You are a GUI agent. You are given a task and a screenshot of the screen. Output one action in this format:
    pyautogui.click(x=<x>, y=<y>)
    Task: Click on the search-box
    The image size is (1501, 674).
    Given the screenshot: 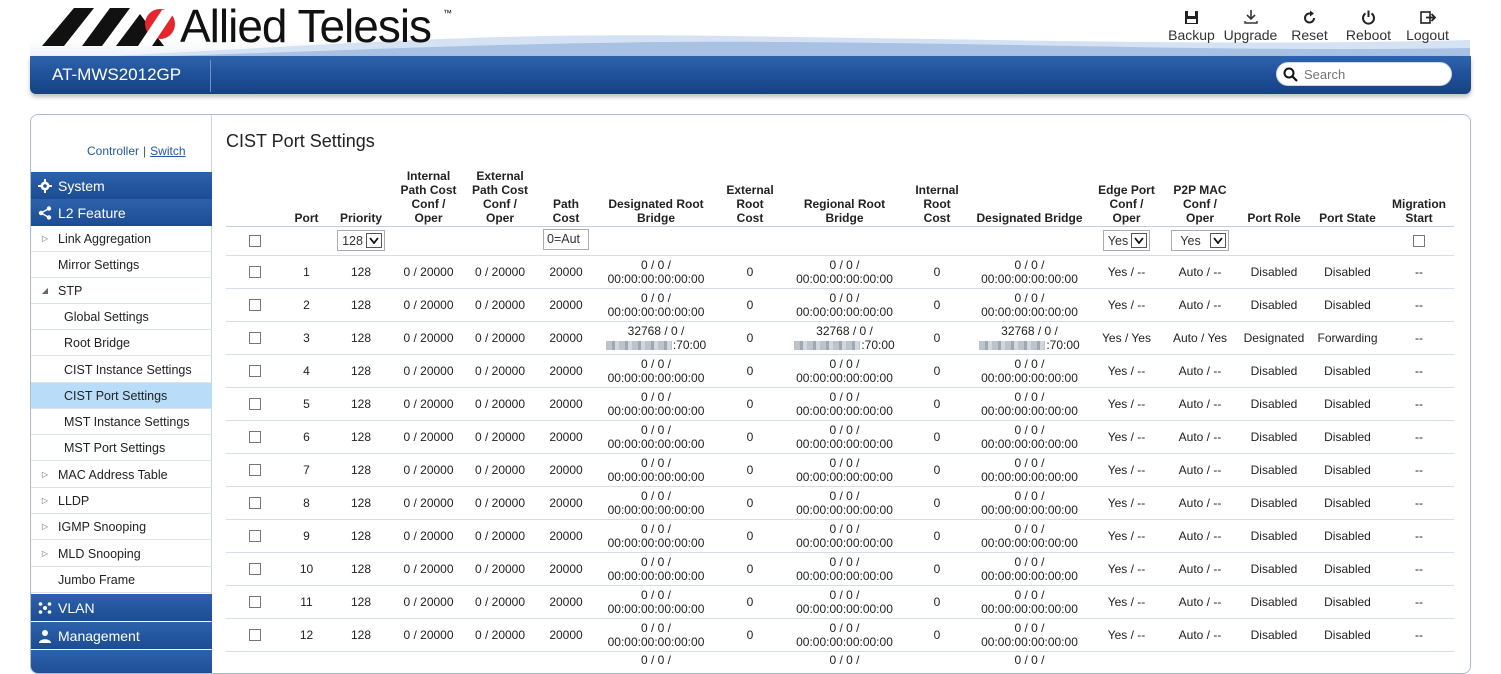 What is the action you would take?
    pyautogui.click(x=1364, y=74)
    